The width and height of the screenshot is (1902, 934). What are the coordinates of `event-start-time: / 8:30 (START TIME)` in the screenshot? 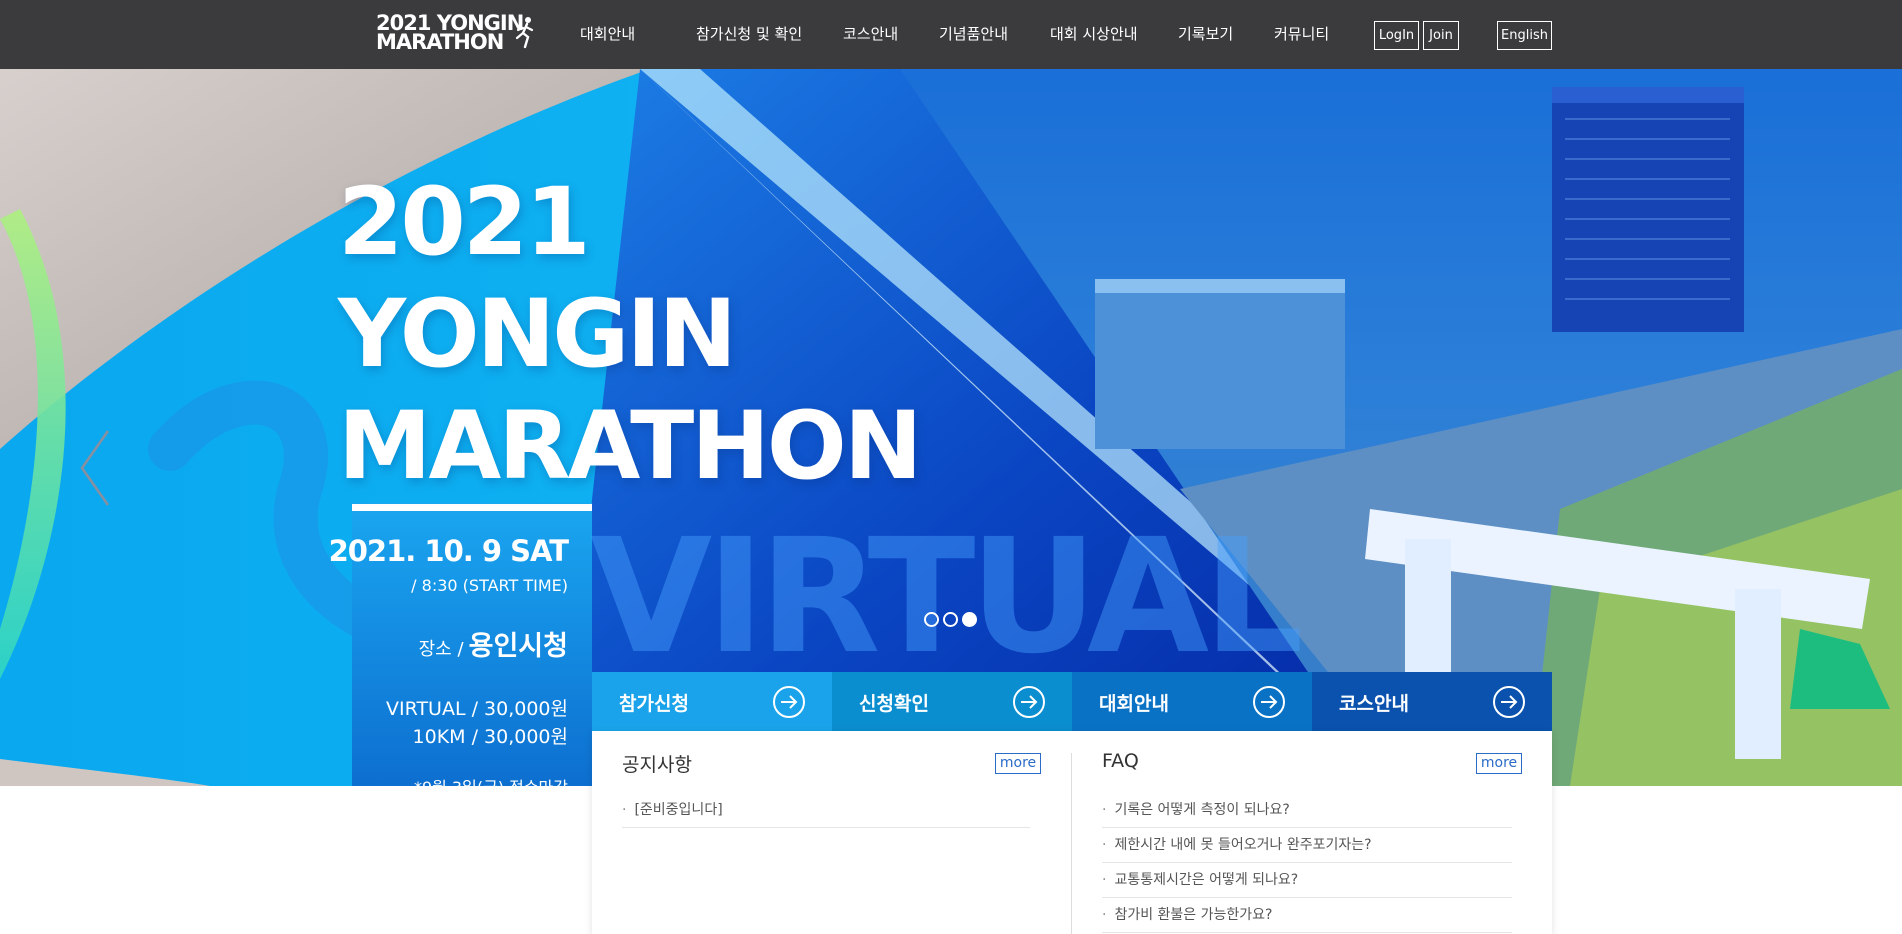 It's located at (489, 585).